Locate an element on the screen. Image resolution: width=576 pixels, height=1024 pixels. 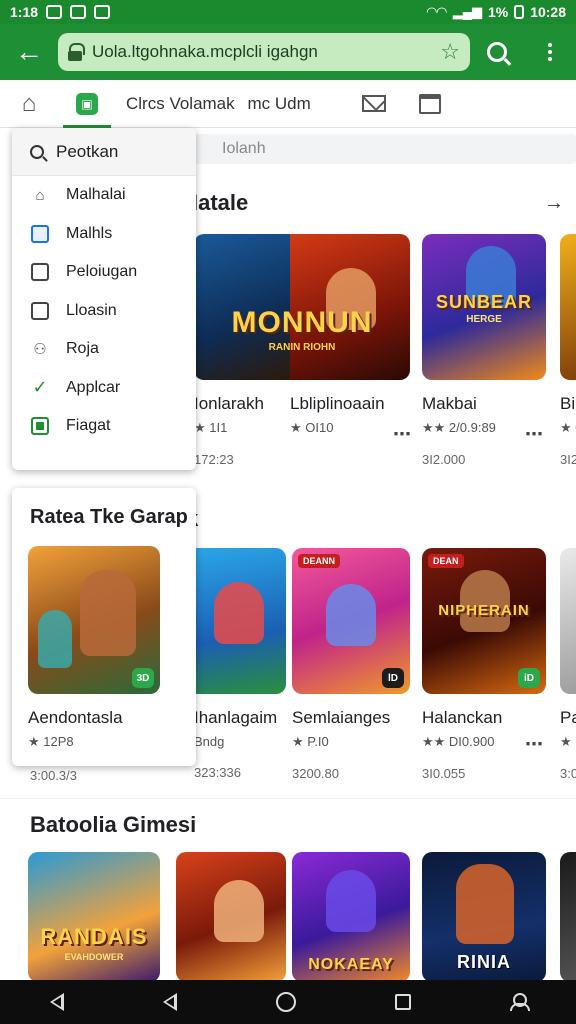
status-time-left: 1:18 is located at coordinates (24, 12).